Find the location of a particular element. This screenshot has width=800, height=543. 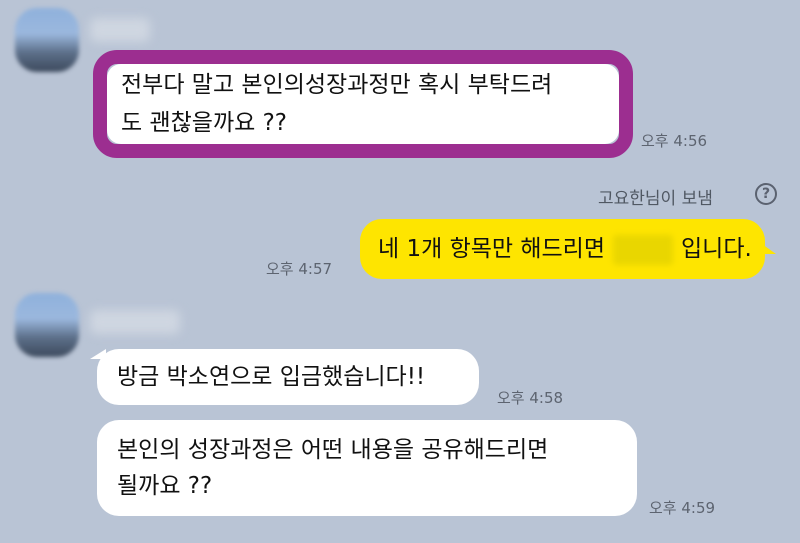

message-bubble-2: 네 1개 항목만 해드리면 입니다. is located at coordinates (562, 249).